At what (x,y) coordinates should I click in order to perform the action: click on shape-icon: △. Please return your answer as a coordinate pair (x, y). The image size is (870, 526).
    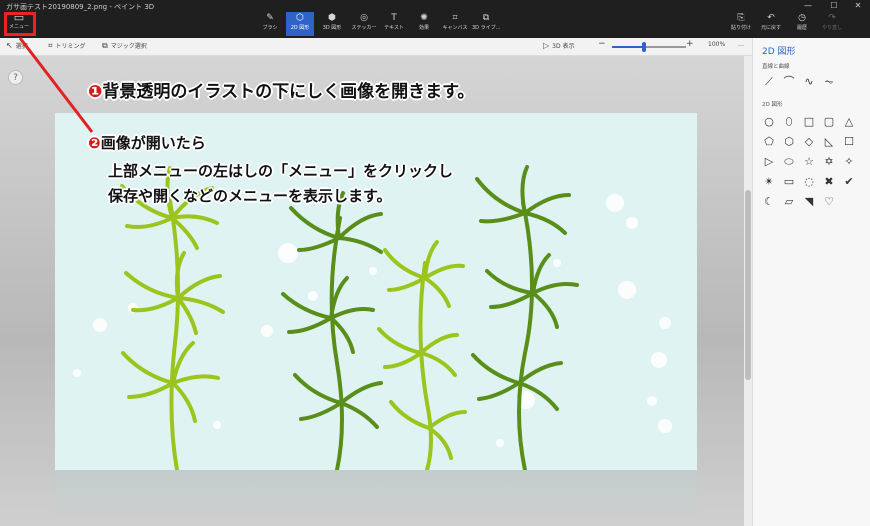
    Looking at the image, I should click on (849, 122).